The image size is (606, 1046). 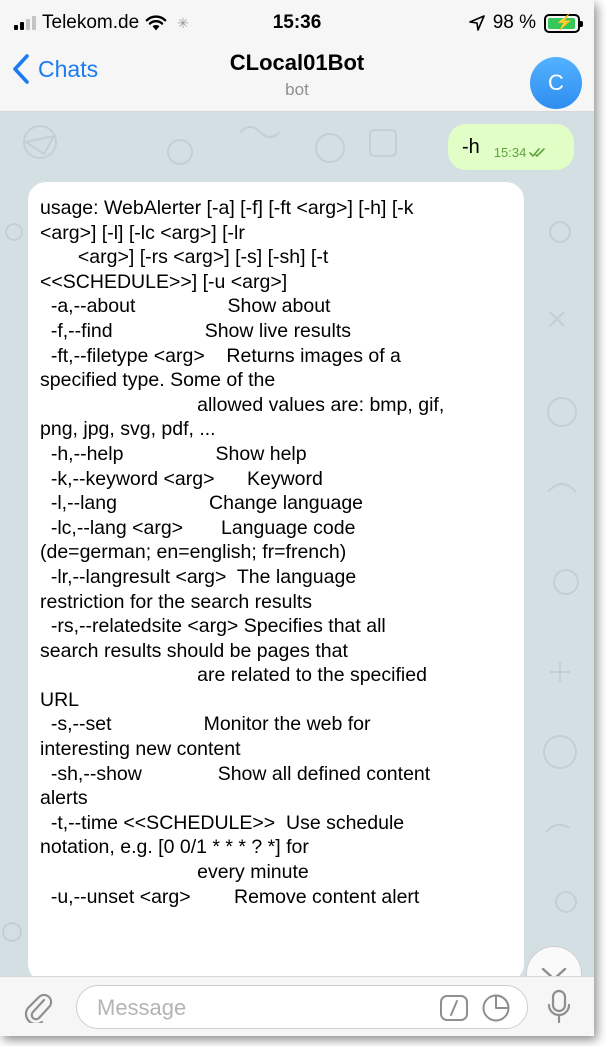 I want to click on message-line: URL, so click(x=60, y=699).